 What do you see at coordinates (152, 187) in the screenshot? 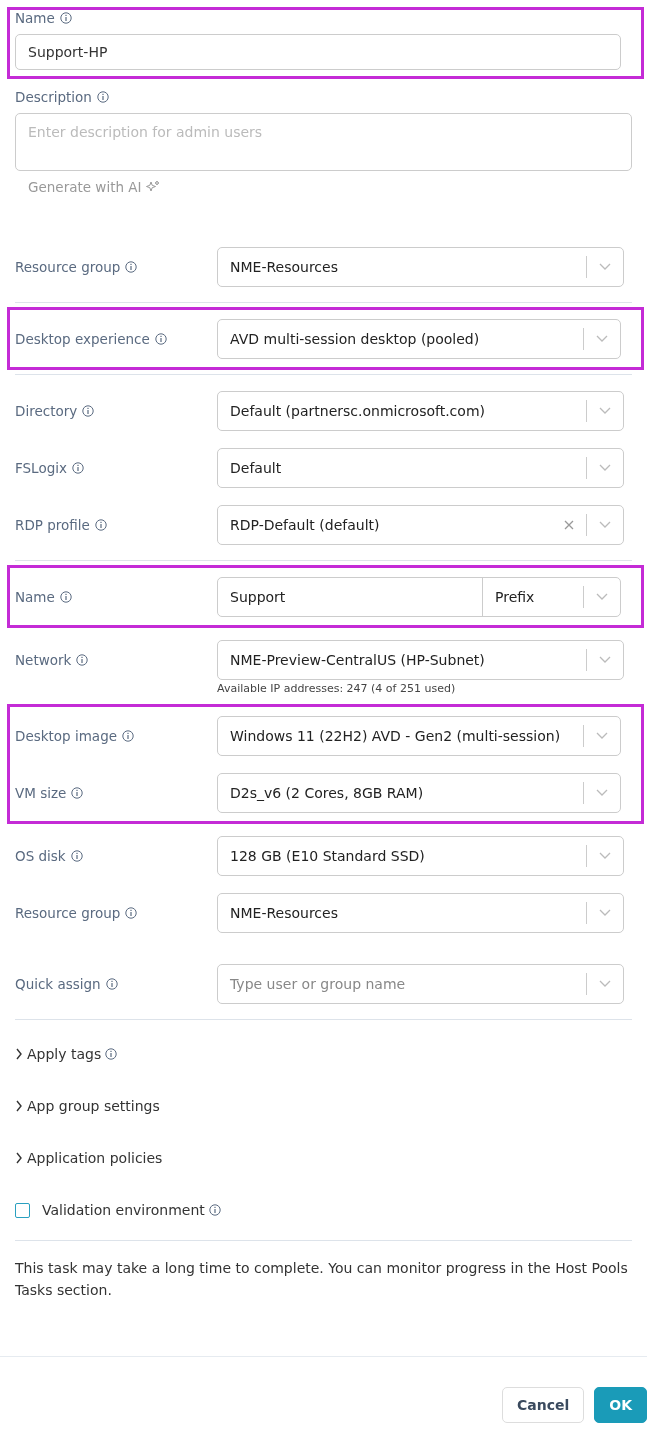
I see `sparkle-icon` at bounding box center [152, 187].